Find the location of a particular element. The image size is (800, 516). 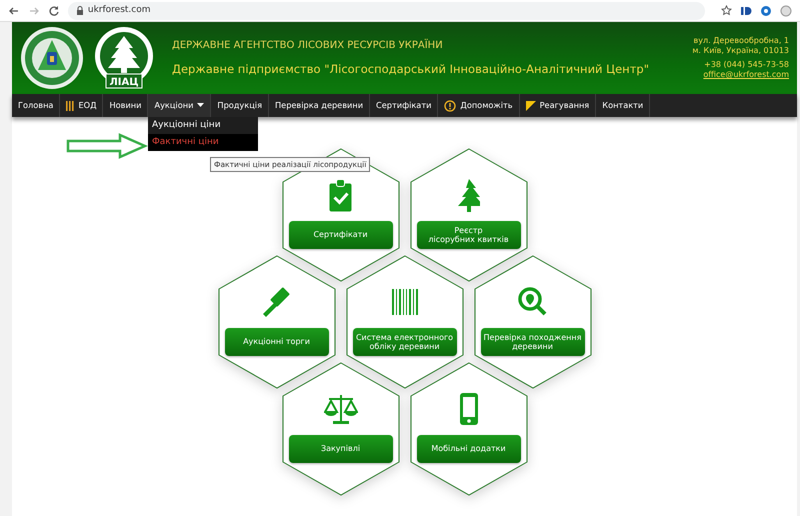

barcode-icon is located at coordinates (405, 302).